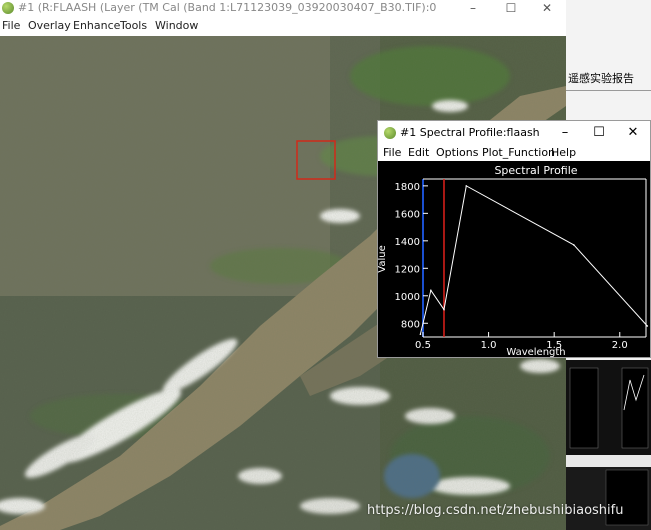 This screenshot has width=651, height=530. I want to click on image-window-menubar: File Overlay Enhance Tools Window, so click(283, 26).